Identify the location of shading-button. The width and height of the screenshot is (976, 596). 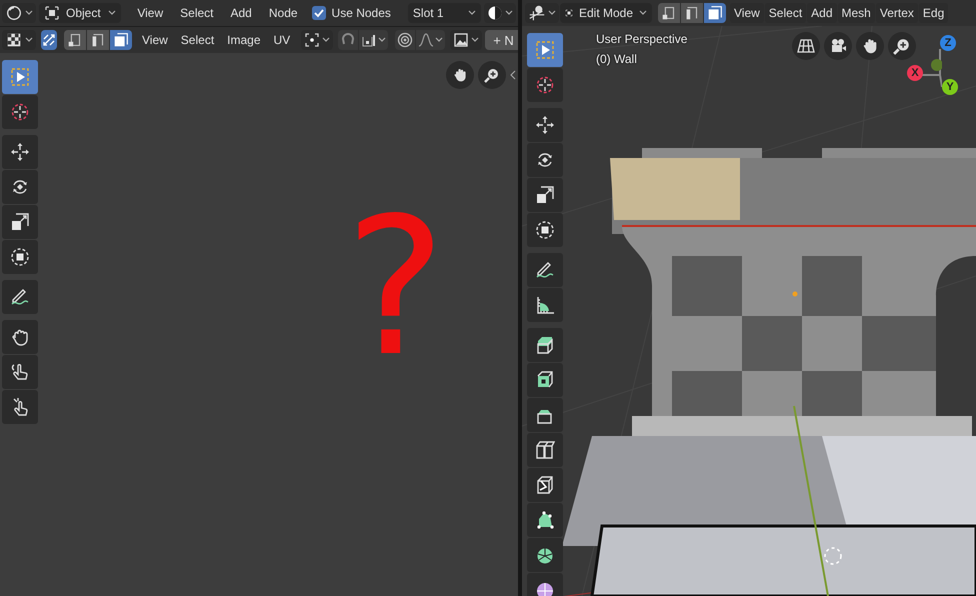
(500, 13).